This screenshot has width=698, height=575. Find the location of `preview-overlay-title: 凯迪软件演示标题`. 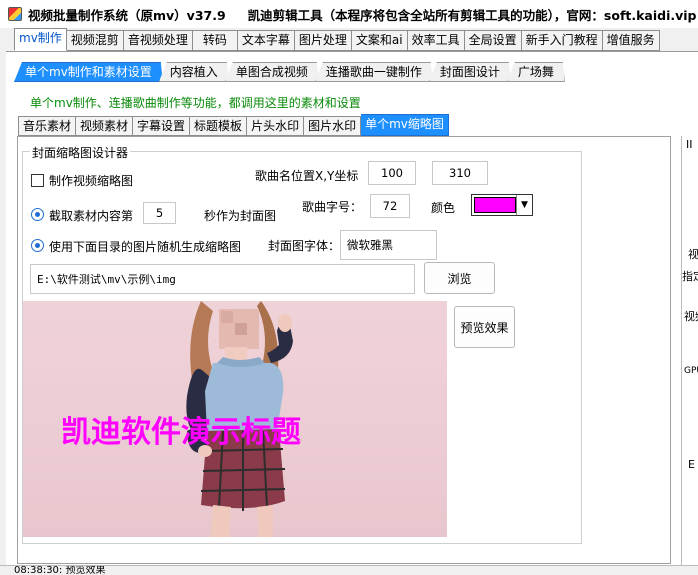

preview-overlay-title: 凯迪软件演示标题 is located at coordinates (181, 432).